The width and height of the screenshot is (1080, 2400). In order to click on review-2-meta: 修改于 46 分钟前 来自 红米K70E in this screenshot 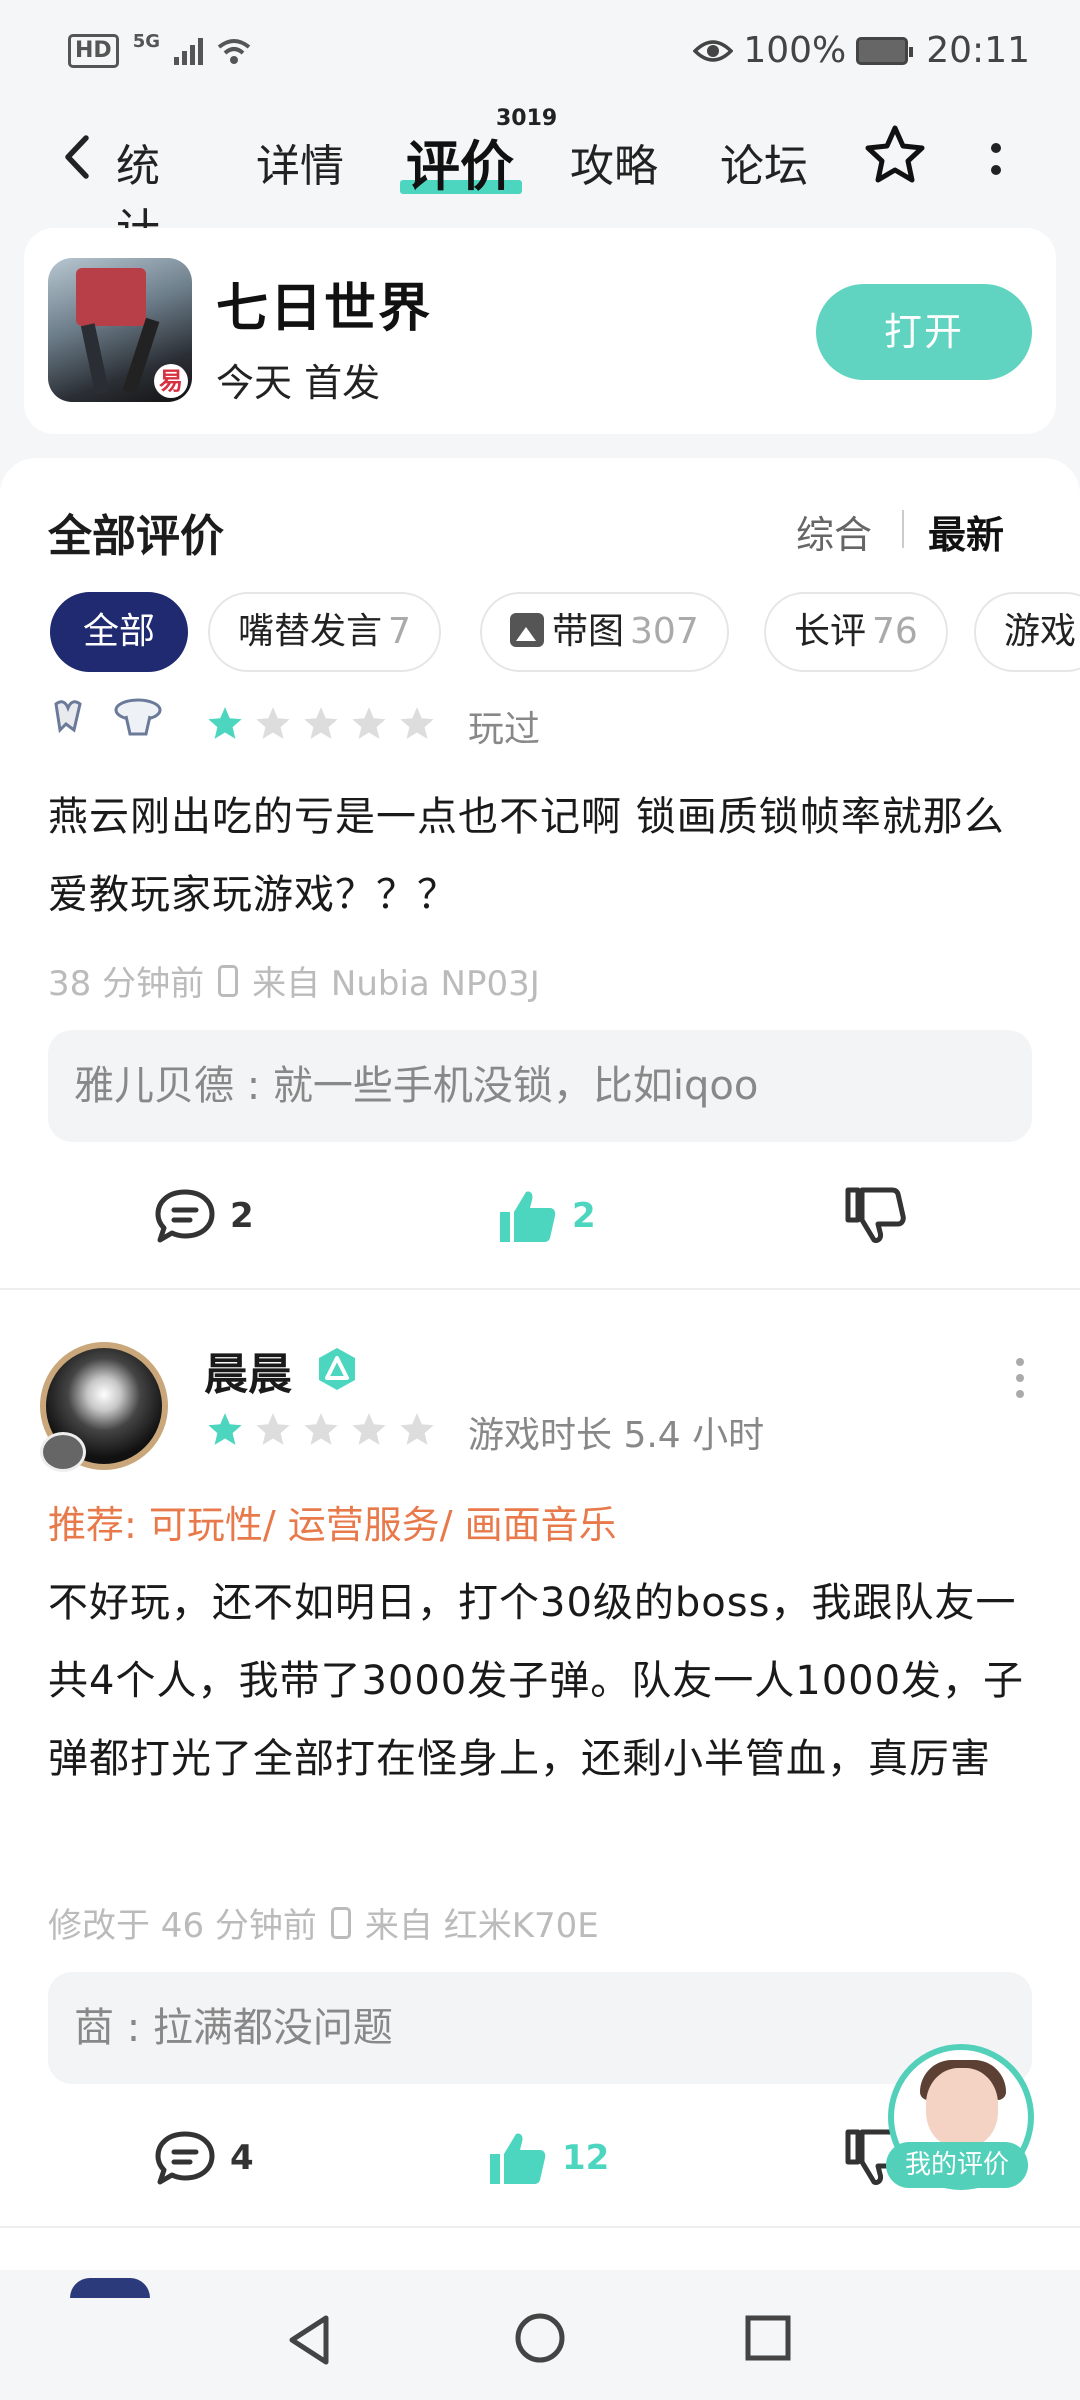, I will do `click(323, 1922)`.